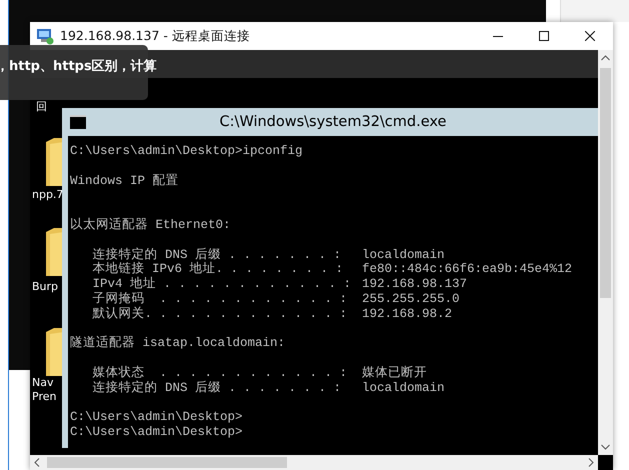 The image size is (629, 470). Describe the element at coordinates (467, 270) in the screenshot. I see `console-value: fe80::484c:66f6:ea9b:45e4%12` at that location.